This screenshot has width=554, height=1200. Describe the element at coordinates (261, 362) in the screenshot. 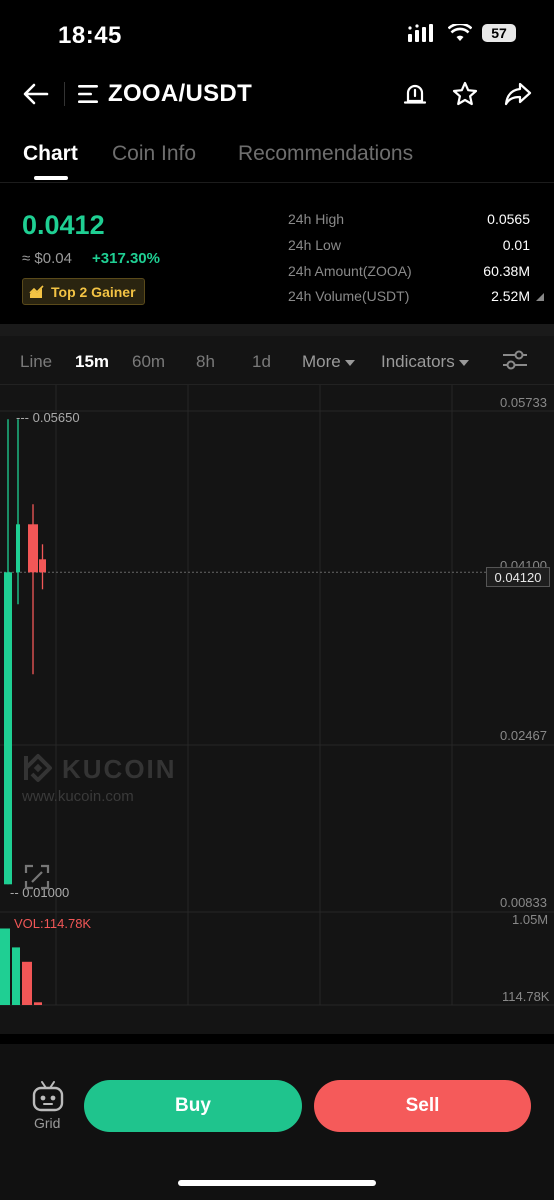

I see `interval-1d: 1d` at that location.